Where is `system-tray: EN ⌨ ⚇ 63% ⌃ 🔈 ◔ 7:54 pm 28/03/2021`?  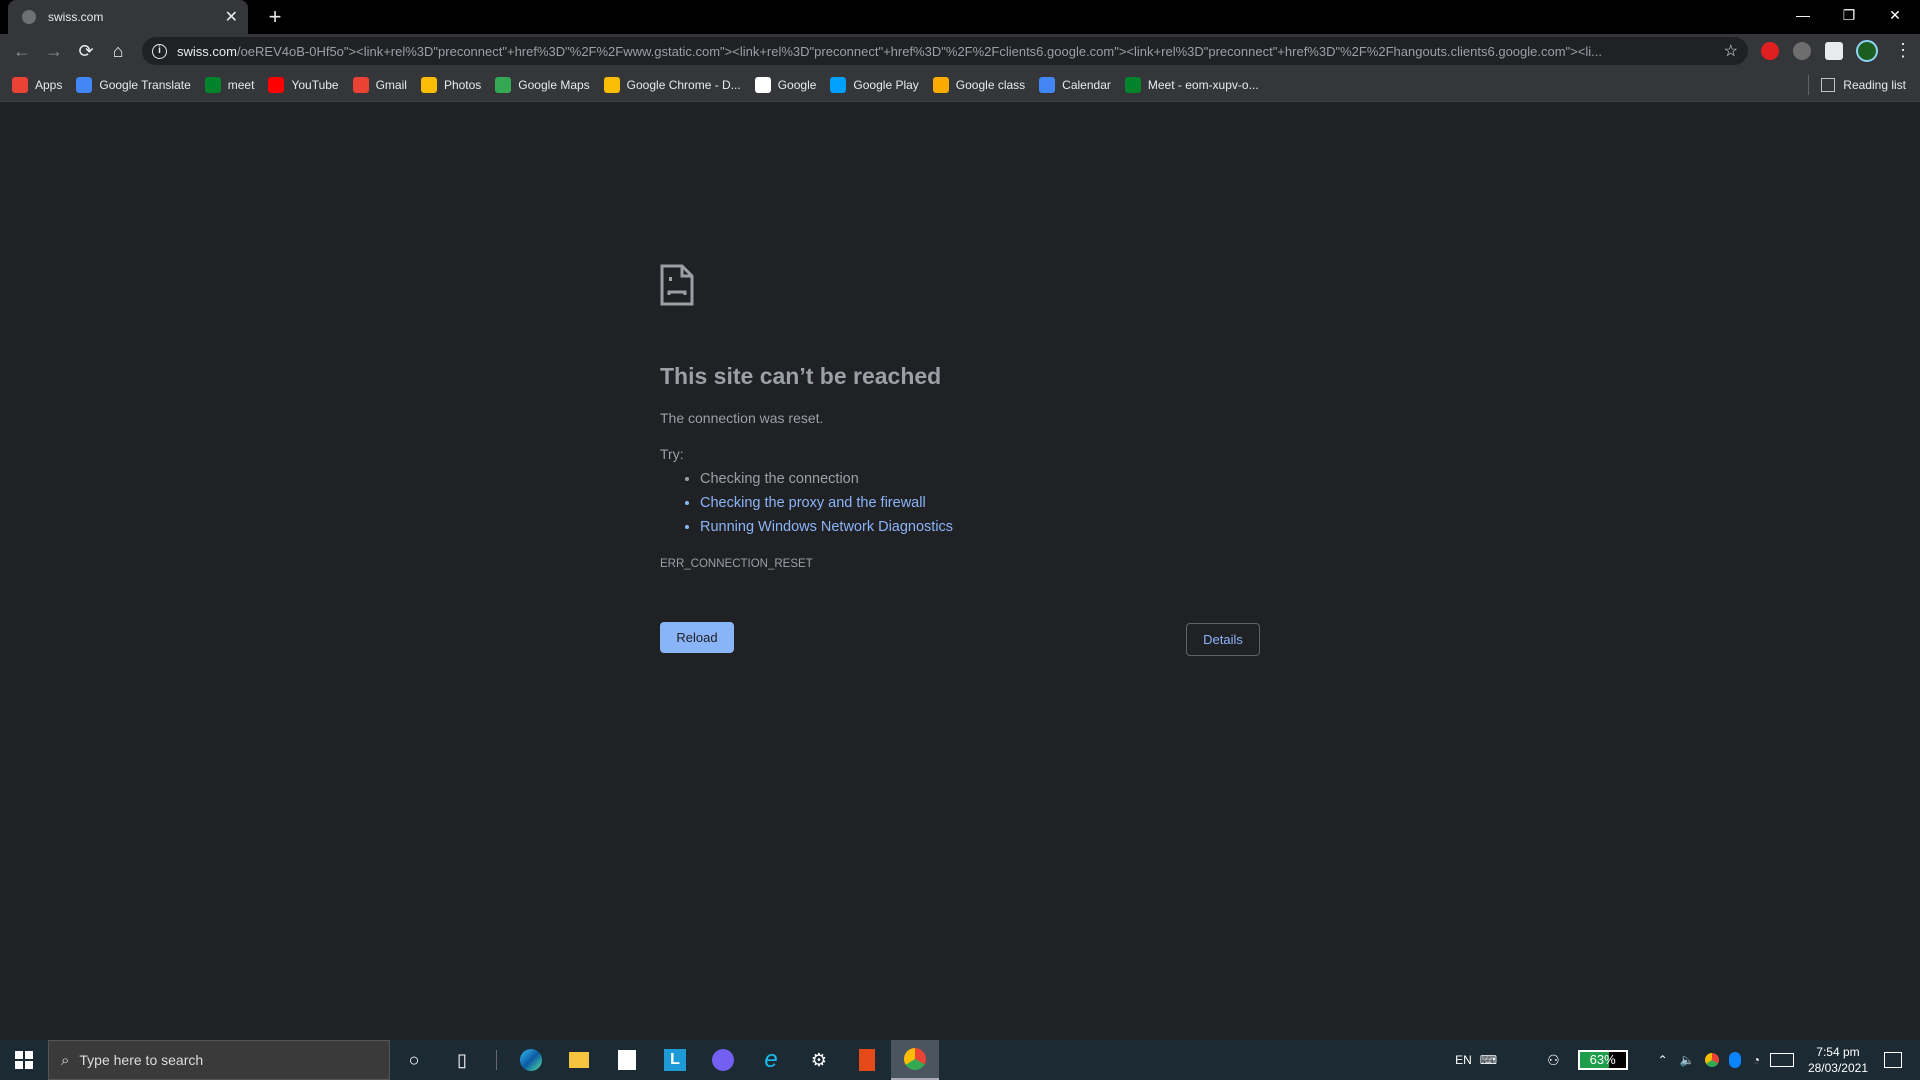 system-tray: EN ⌨ ⚇ 63% ⌃ 🔈 ◔ 7:54 pm 28/03/2021 is located at coordinates (1687, 1060).